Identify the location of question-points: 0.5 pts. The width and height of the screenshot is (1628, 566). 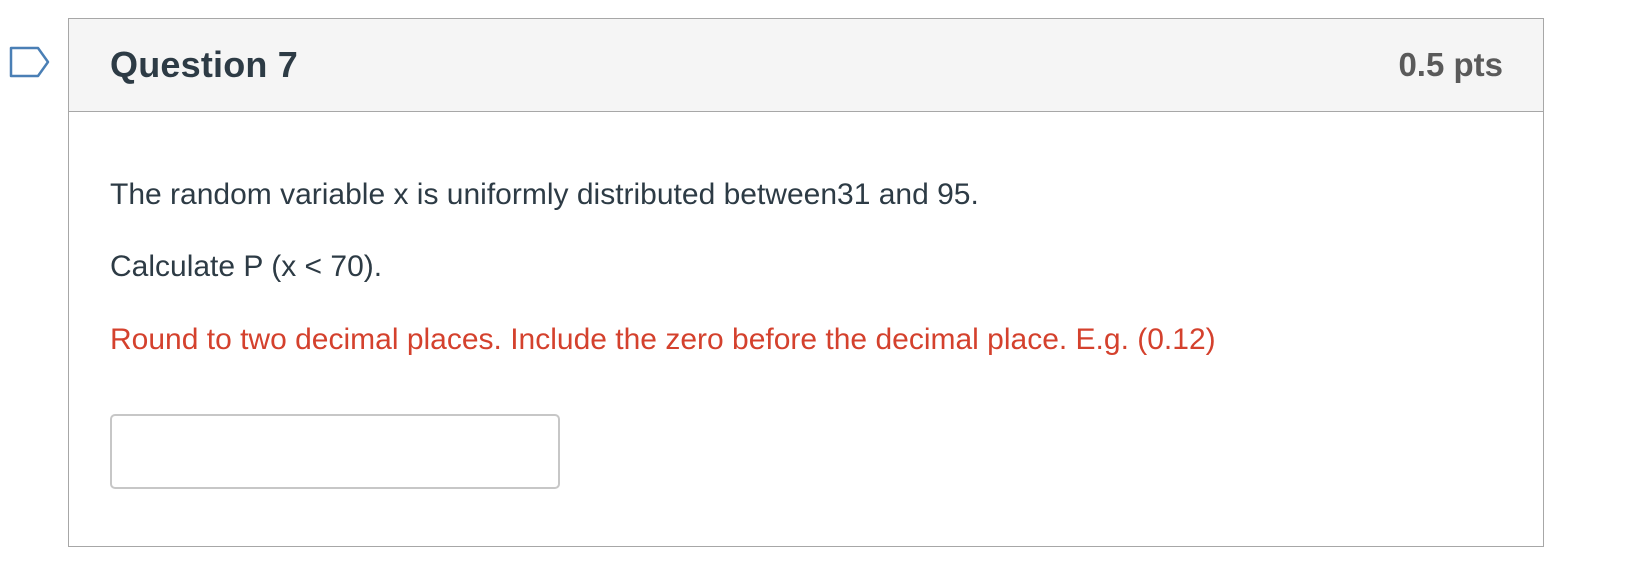
(1450, 64).